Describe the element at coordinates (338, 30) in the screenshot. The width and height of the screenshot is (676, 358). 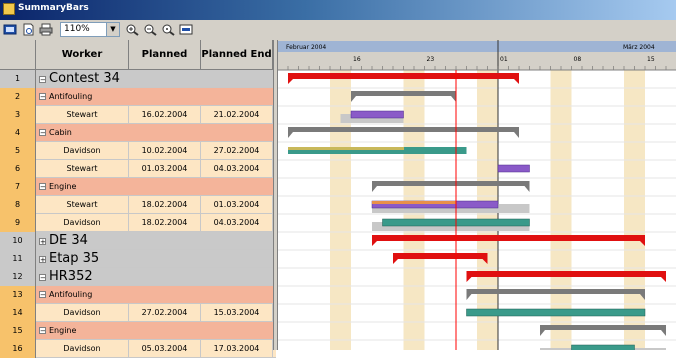
I see `toolbar: 110% ▼` at that location.